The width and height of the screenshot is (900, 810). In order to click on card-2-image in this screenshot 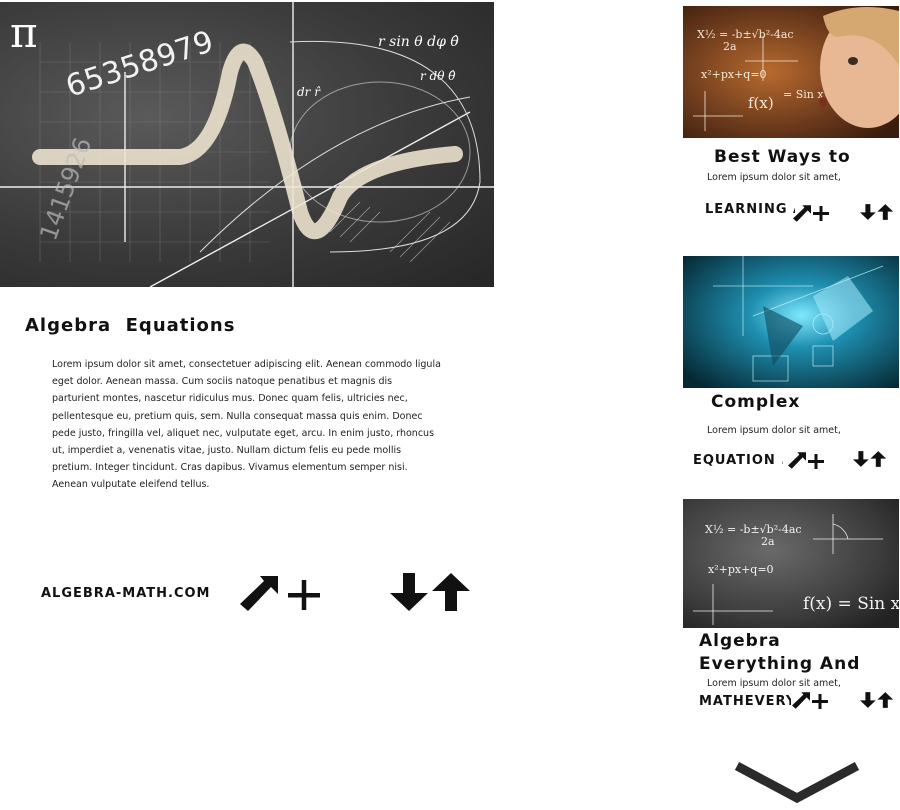, I will do `click(791, 322)`.